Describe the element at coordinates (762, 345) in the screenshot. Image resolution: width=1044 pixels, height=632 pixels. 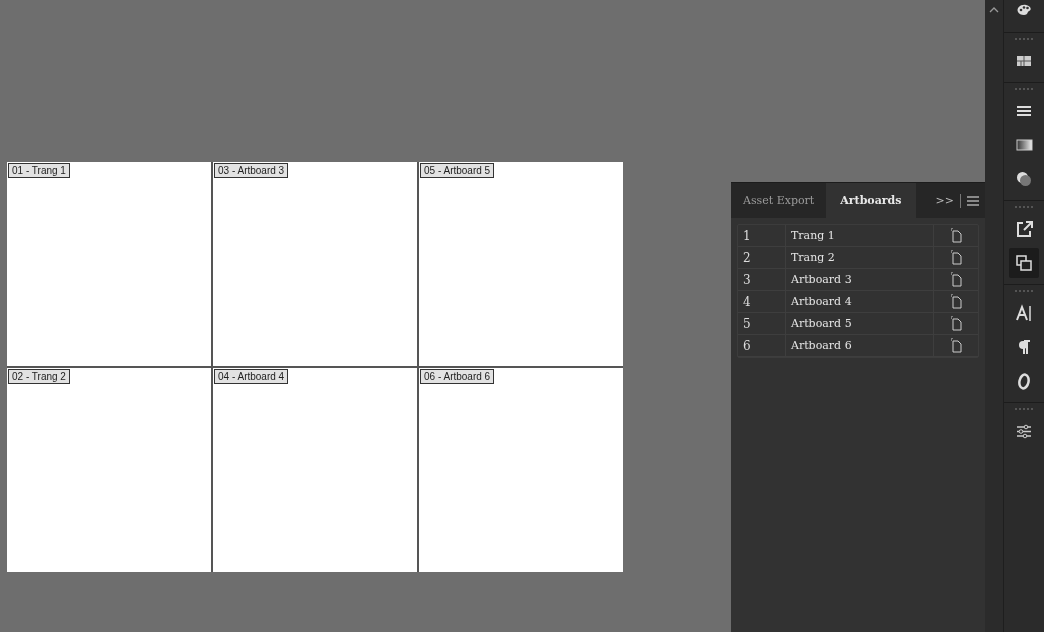
I see `artboard-number: 6` at that location.